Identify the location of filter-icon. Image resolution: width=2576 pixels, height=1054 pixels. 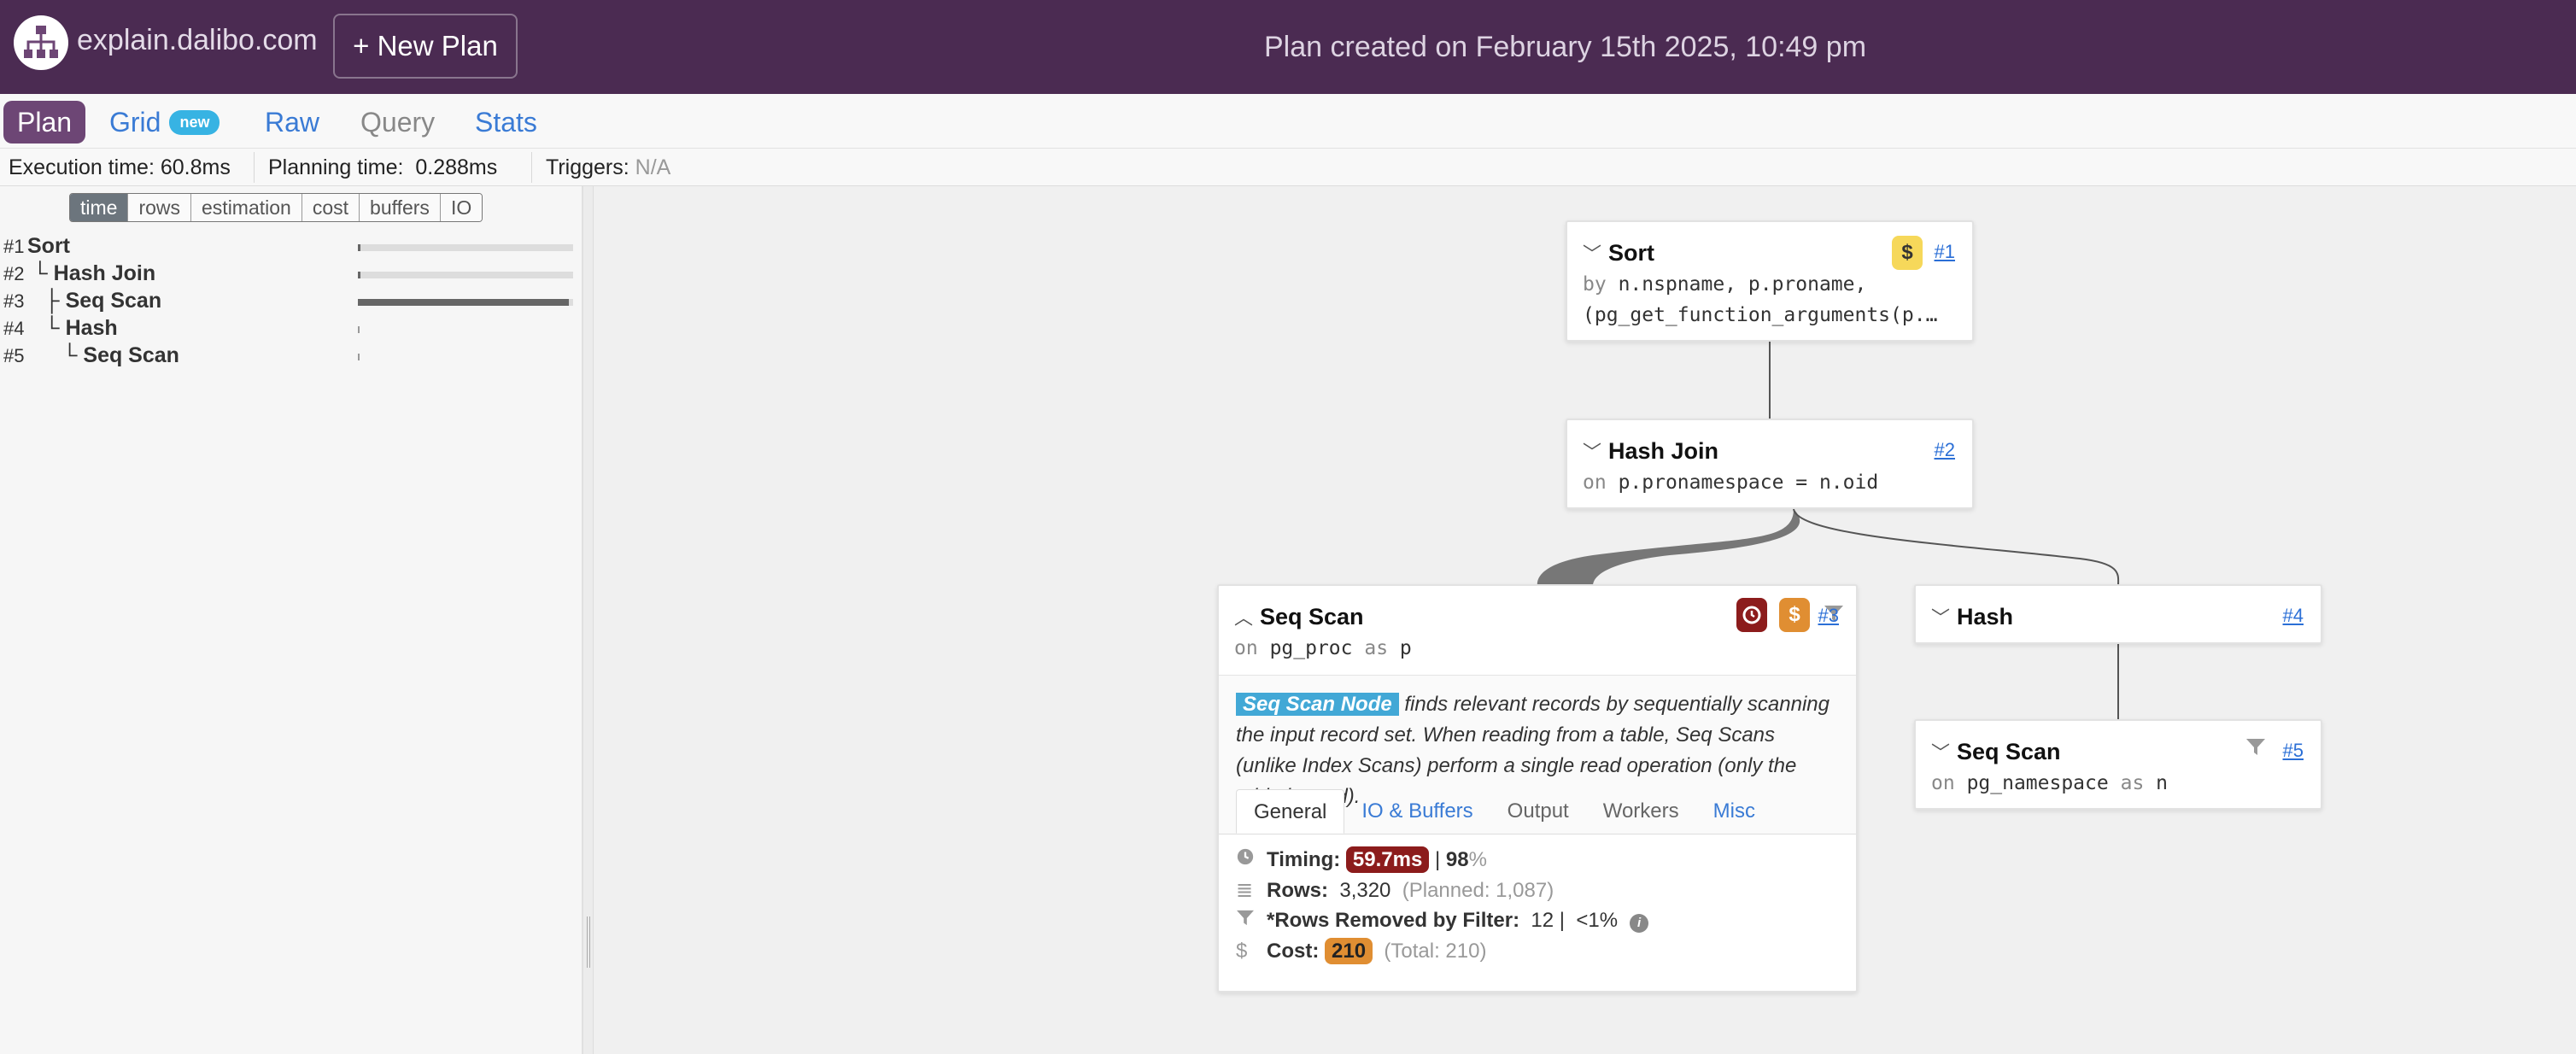
(1251, 921).